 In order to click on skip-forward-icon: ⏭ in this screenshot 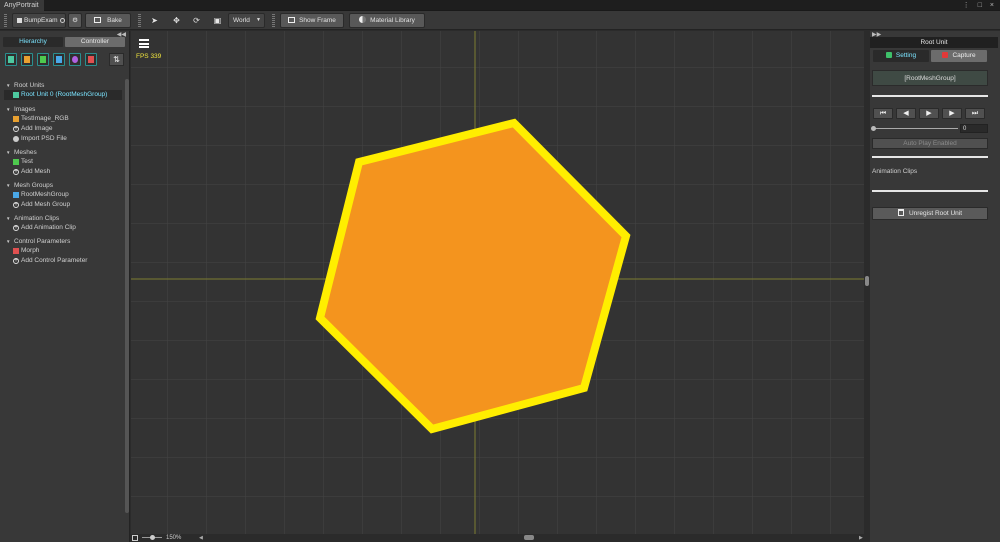, I will do `click(975, 113)`.